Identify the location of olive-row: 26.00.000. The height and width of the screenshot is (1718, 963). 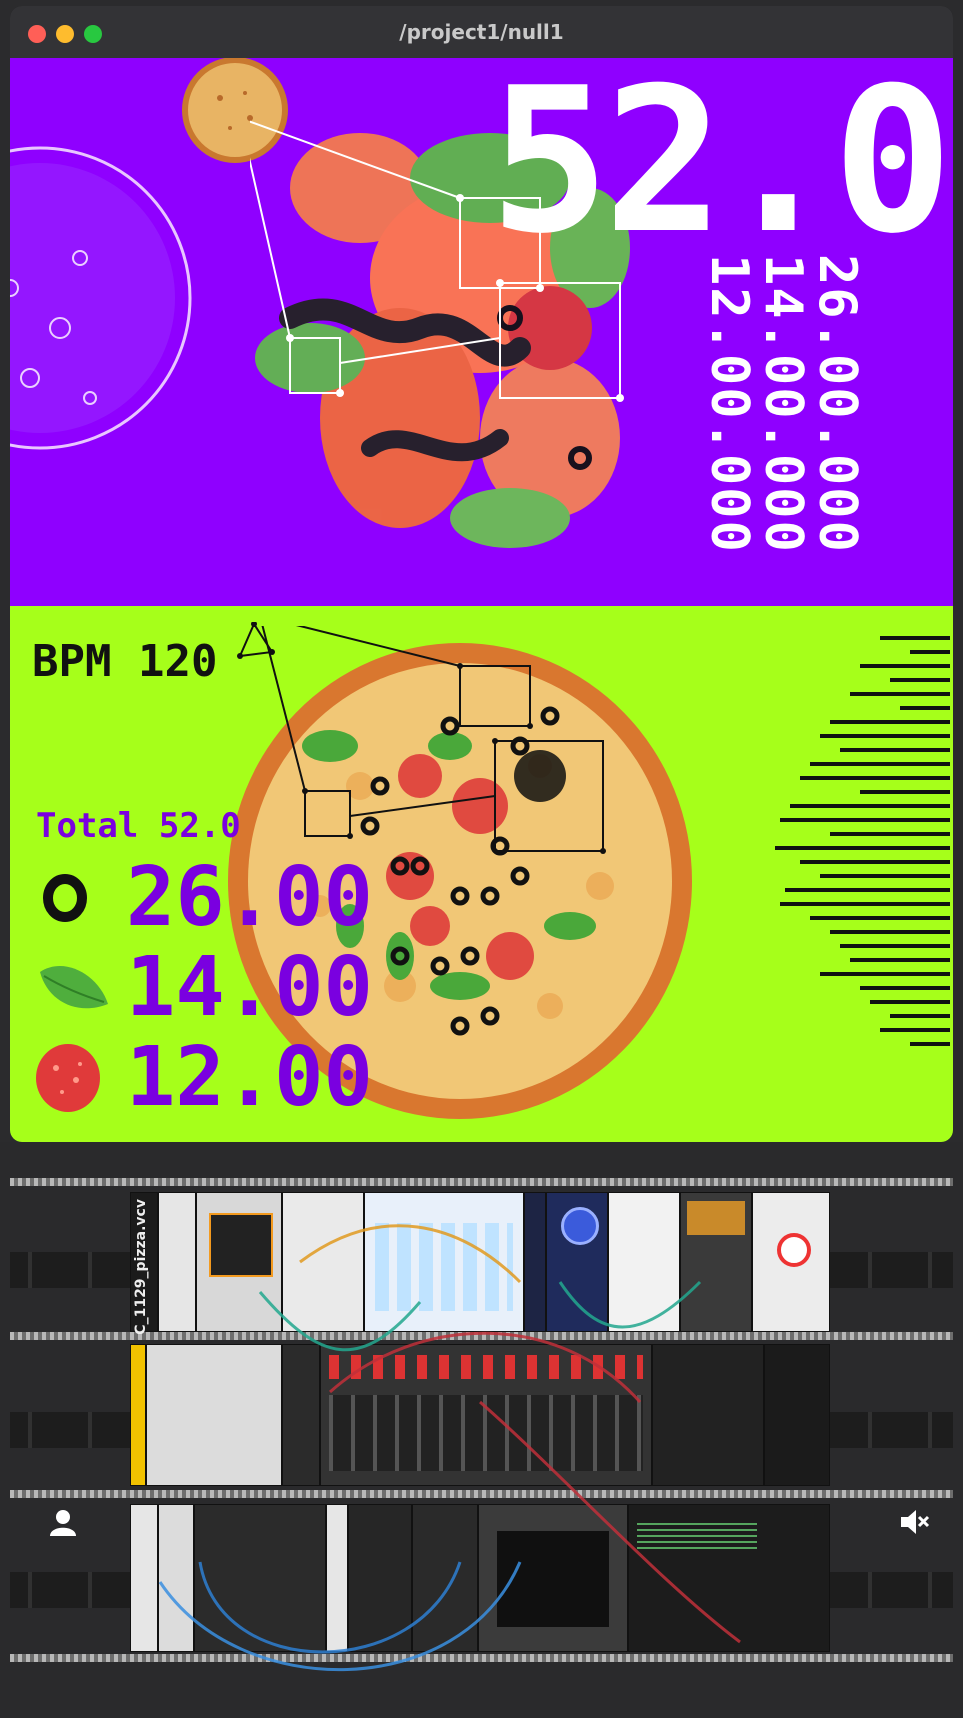
(200, 901).